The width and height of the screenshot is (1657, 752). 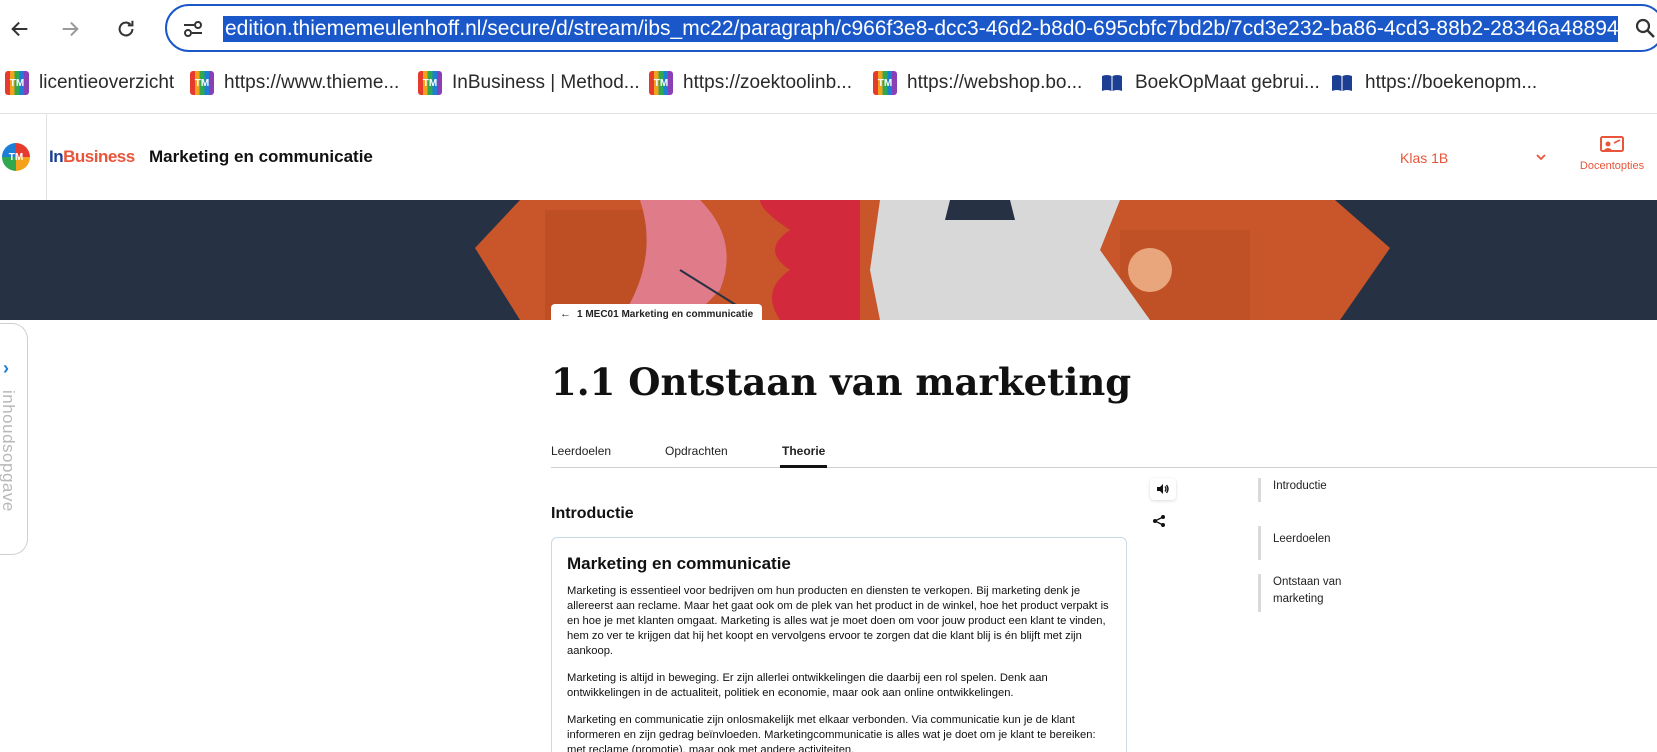 I want to click on tab-opdrachten: Opdrachten, so click(x=696, y=451).